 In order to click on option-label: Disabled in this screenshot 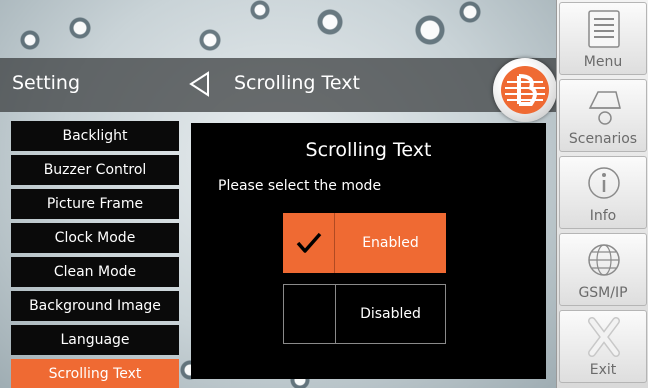, I will do `click(390, 314)`.